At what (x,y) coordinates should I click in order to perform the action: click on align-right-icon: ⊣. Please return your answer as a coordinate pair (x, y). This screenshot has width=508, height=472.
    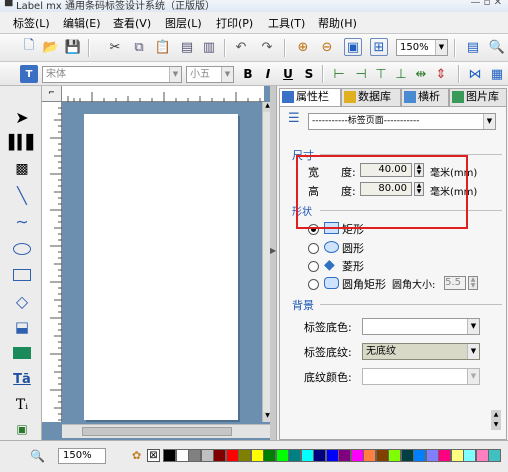
    Looking at the image, I should click on (361, 74).